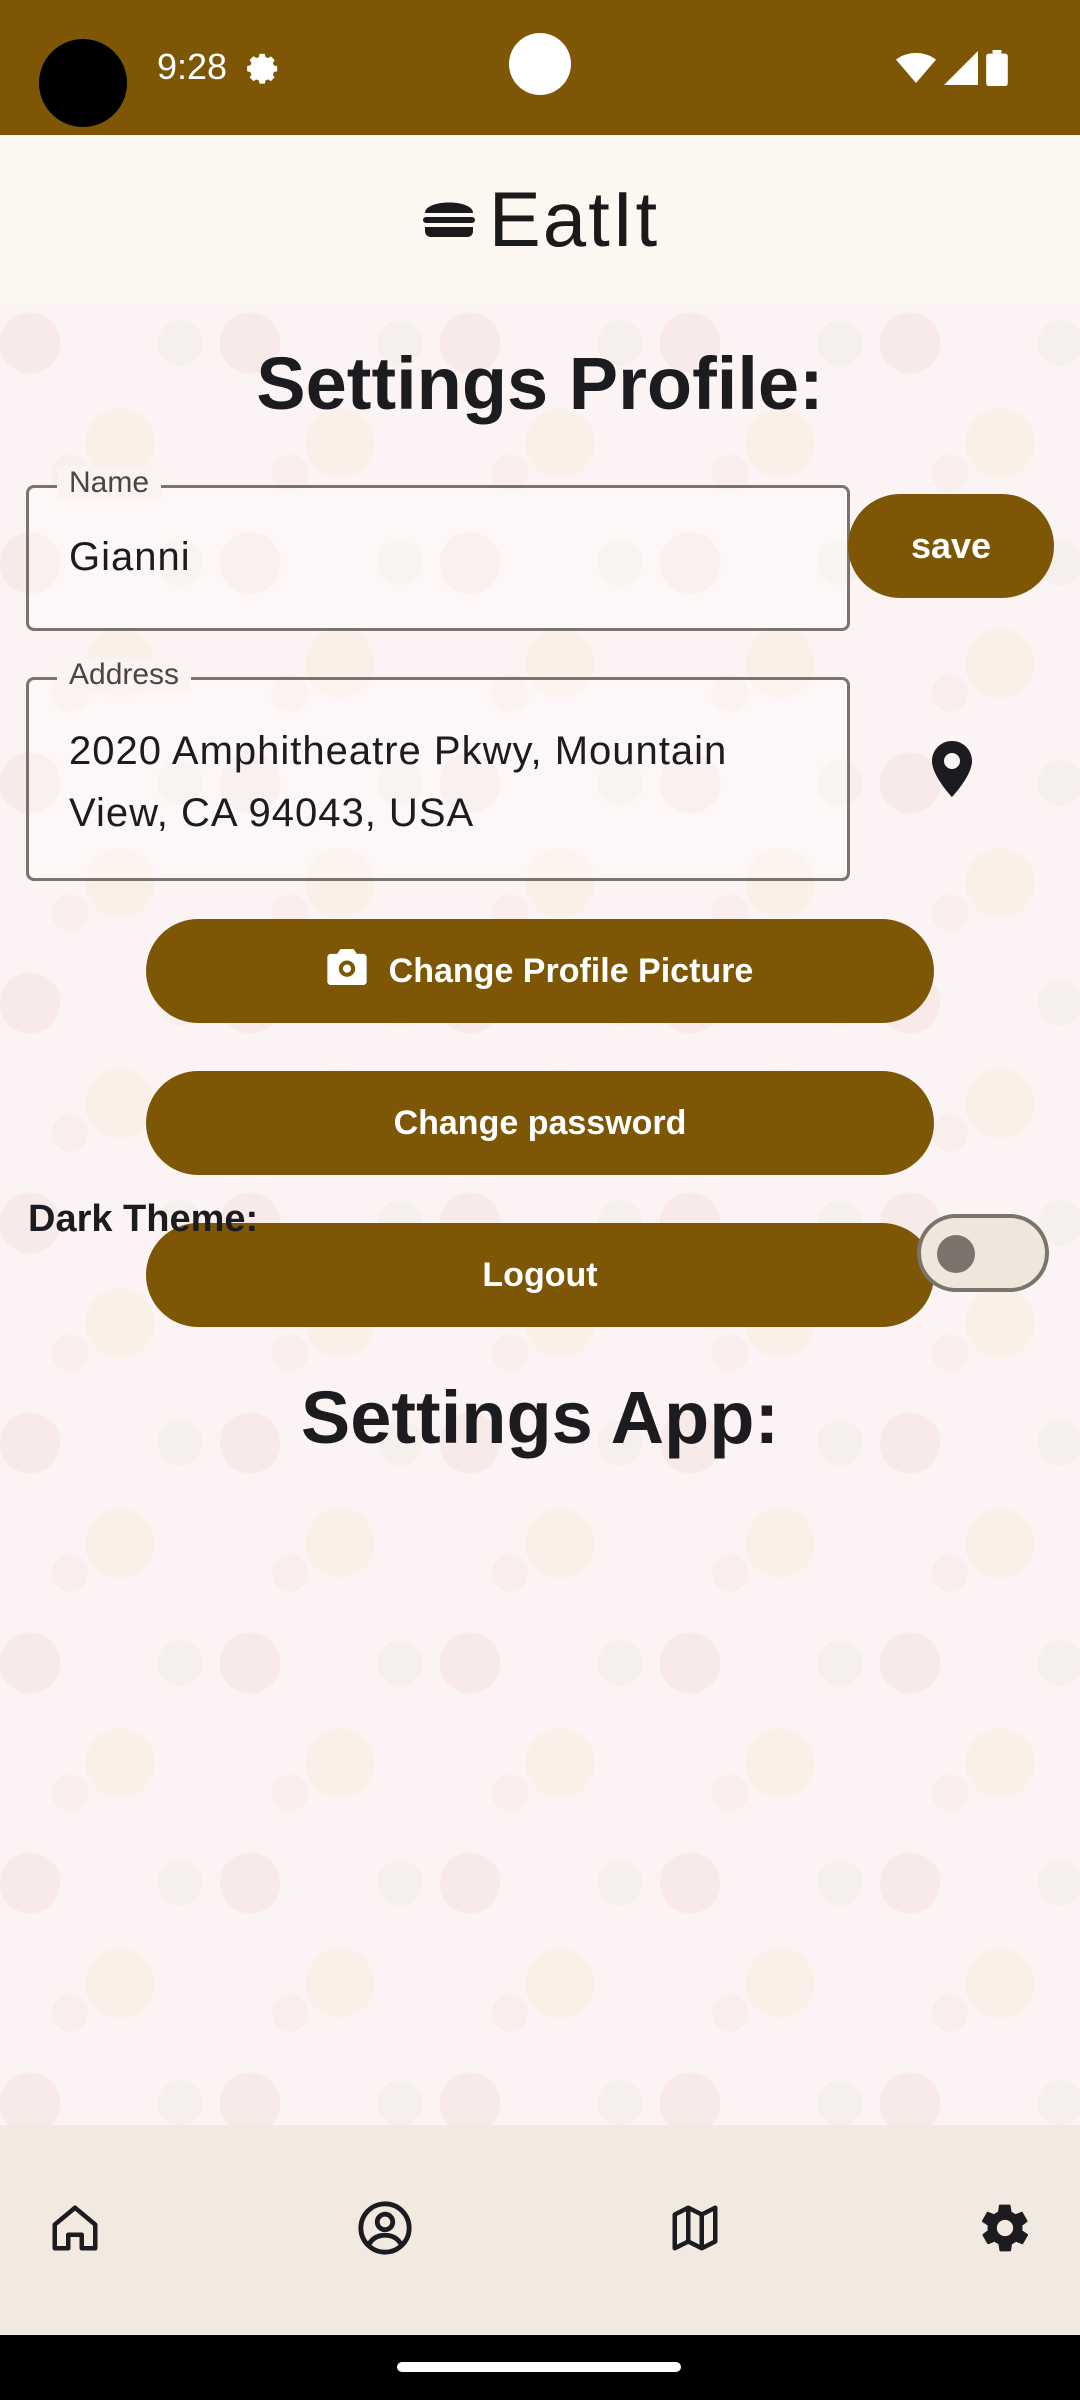 The width and height of the screenshot is (1080, 2400). Describe the element at coordinates (574, 218) in the screenshot. I see `app-title: EatIt` at that location.